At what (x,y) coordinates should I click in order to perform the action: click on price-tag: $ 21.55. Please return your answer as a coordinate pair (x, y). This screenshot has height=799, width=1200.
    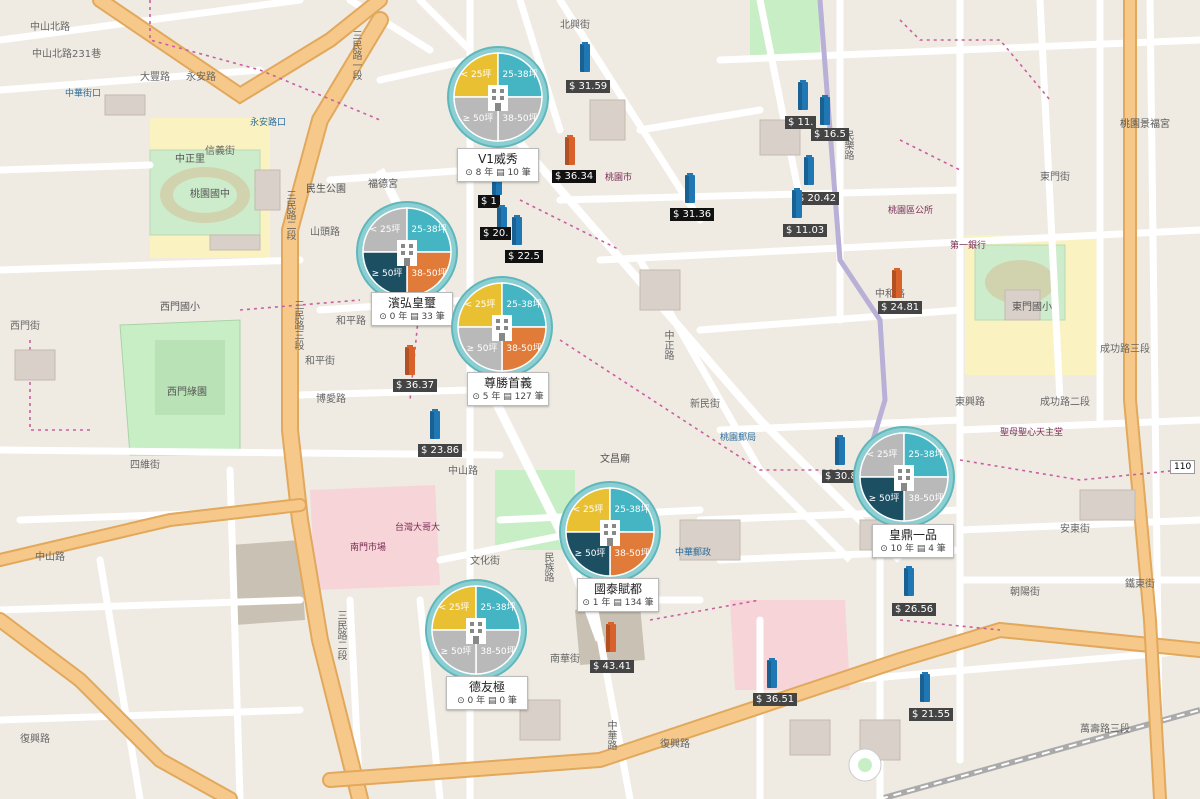
    Looking at the image, I should click on (931, 714).